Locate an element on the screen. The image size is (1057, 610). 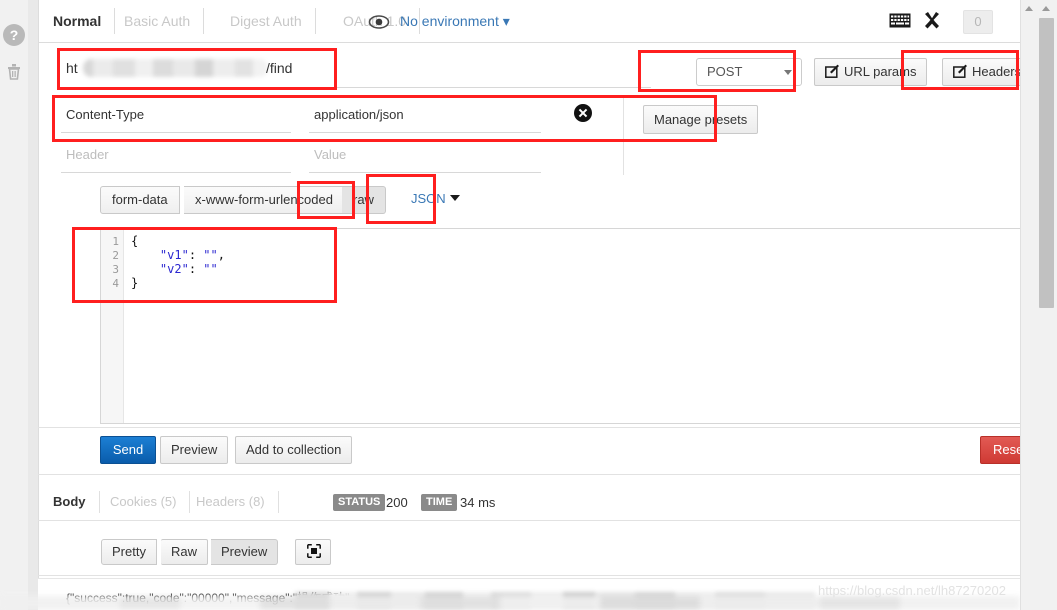
send-button: Send is located at coordinates (128, 450).